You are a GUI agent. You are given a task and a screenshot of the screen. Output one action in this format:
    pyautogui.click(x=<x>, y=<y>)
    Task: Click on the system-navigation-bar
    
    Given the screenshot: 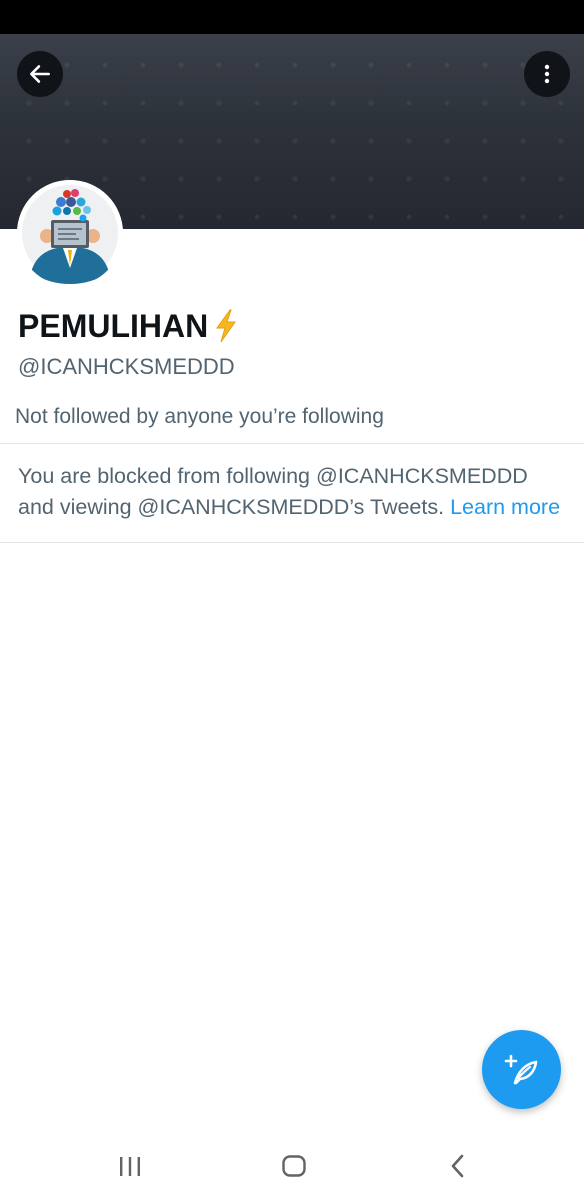 What is the action you would take?
    pyautogui.click(x=292, y=1166)
    